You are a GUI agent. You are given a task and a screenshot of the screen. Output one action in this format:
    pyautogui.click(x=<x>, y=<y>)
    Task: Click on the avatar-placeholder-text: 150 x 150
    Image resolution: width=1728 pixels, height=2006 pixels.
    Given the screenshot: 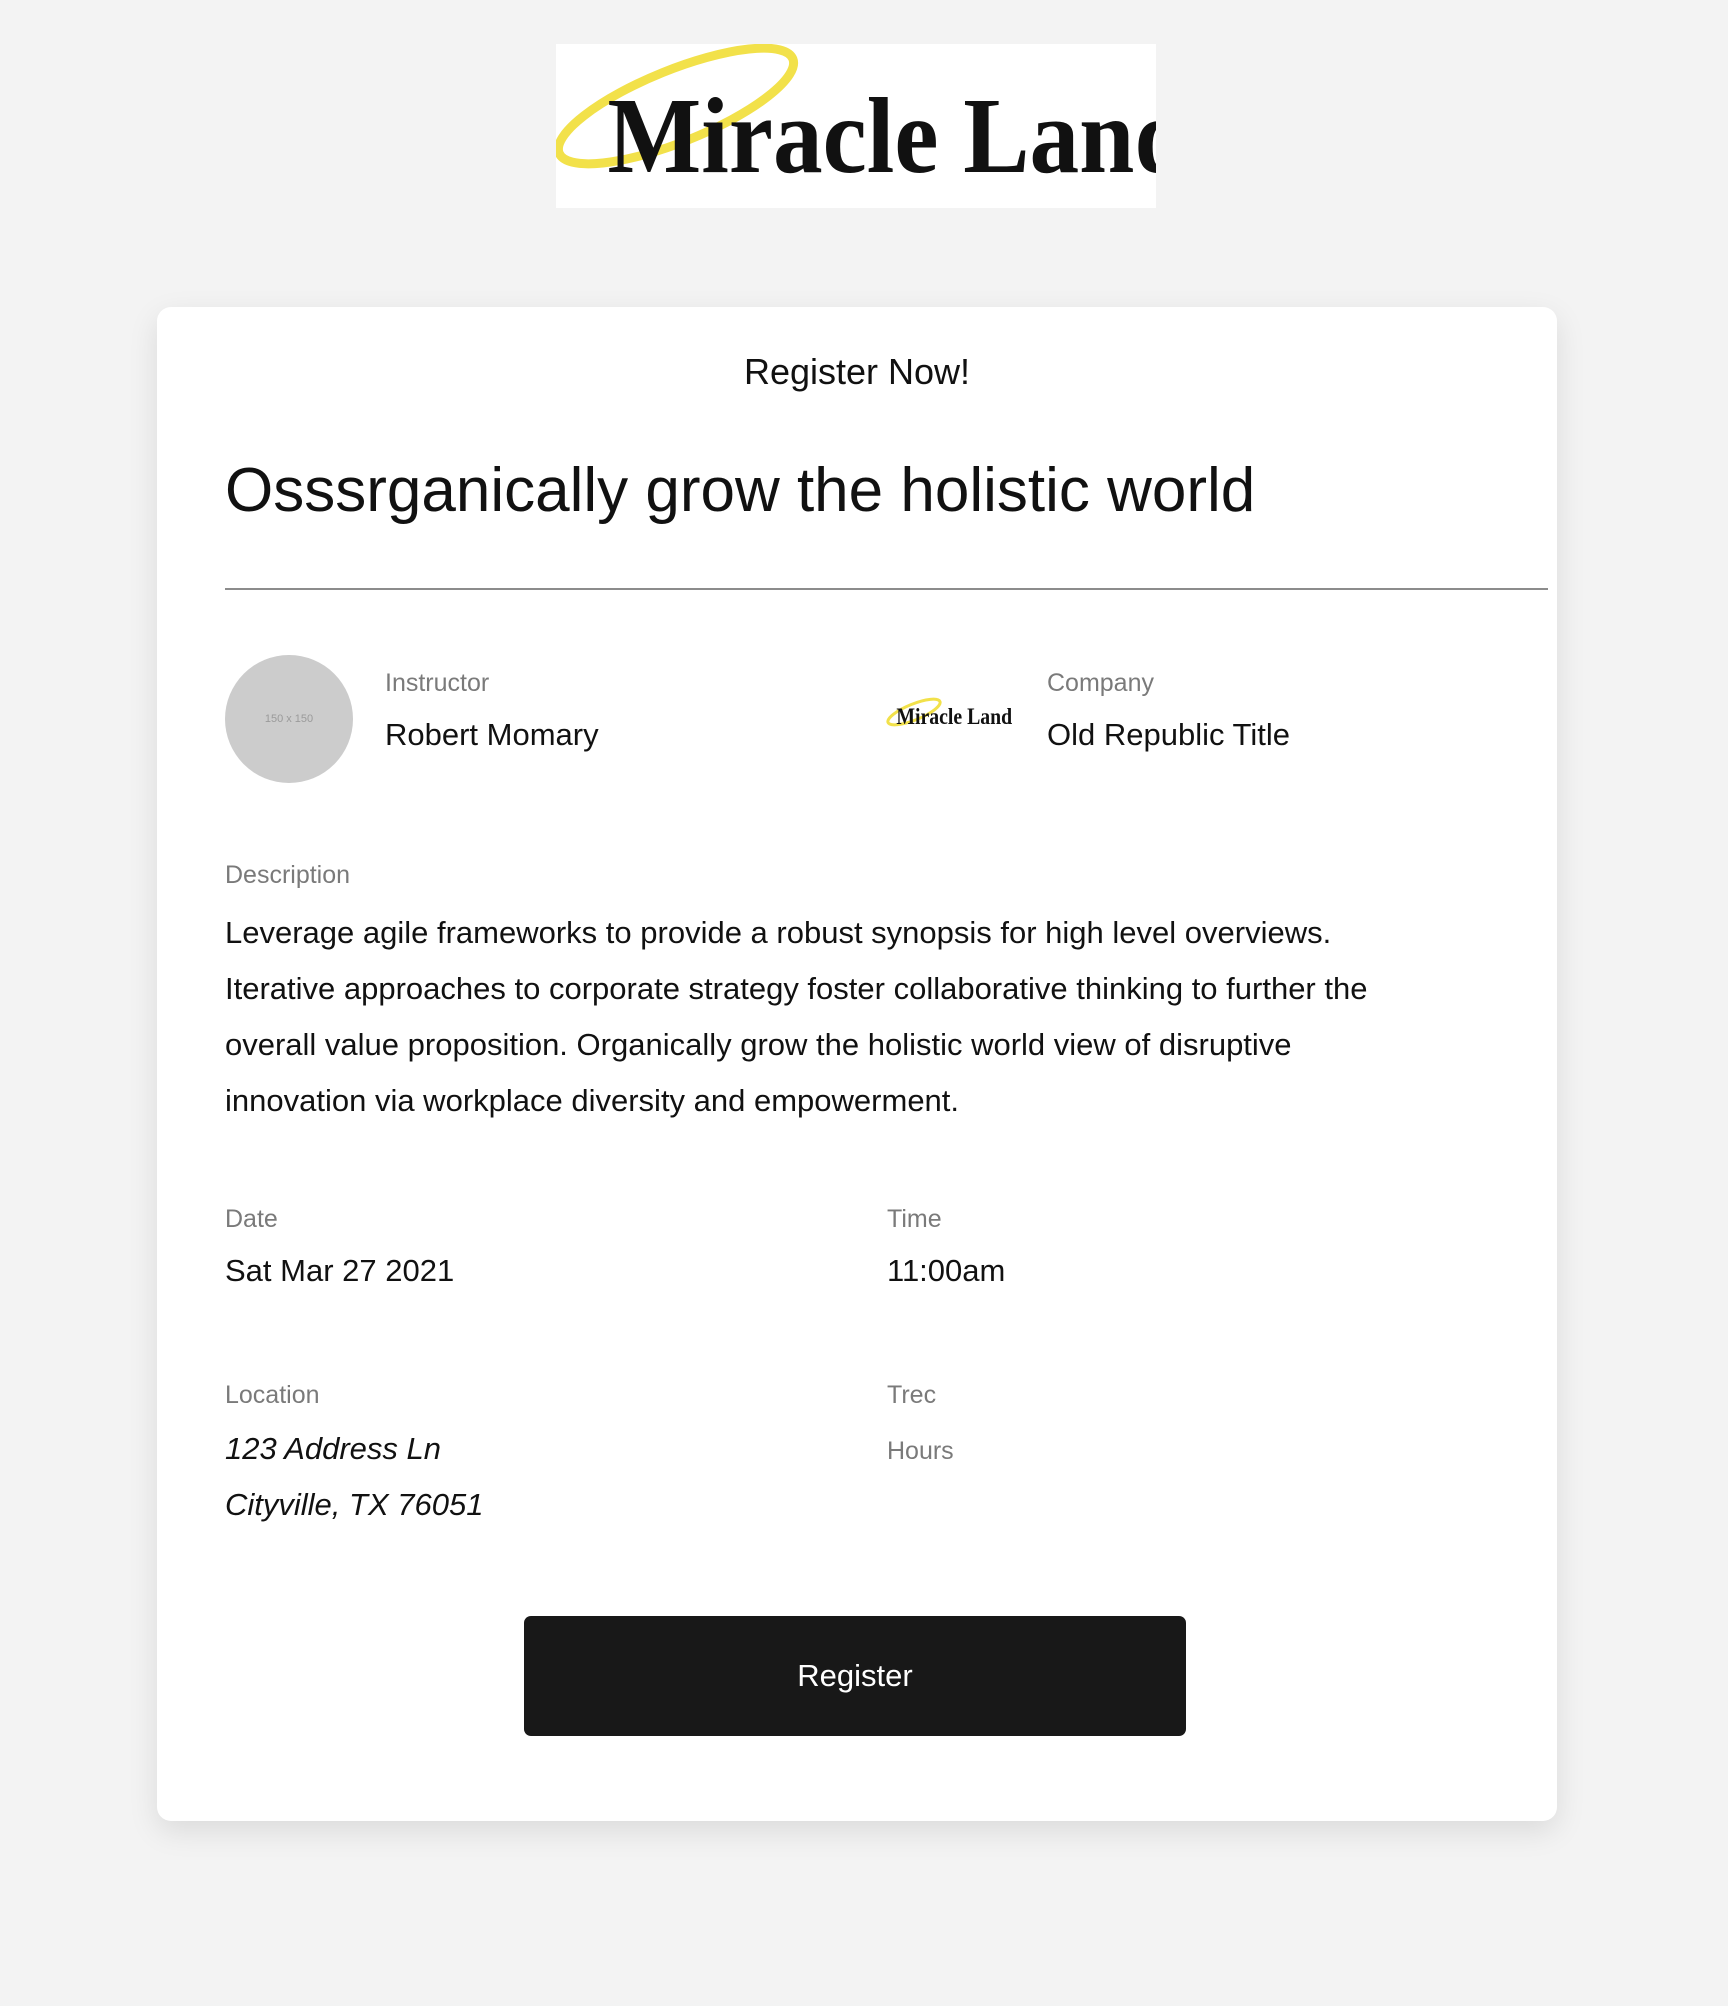 What is the action you would take?
    pyautogui.click(x=289, y=719)
    